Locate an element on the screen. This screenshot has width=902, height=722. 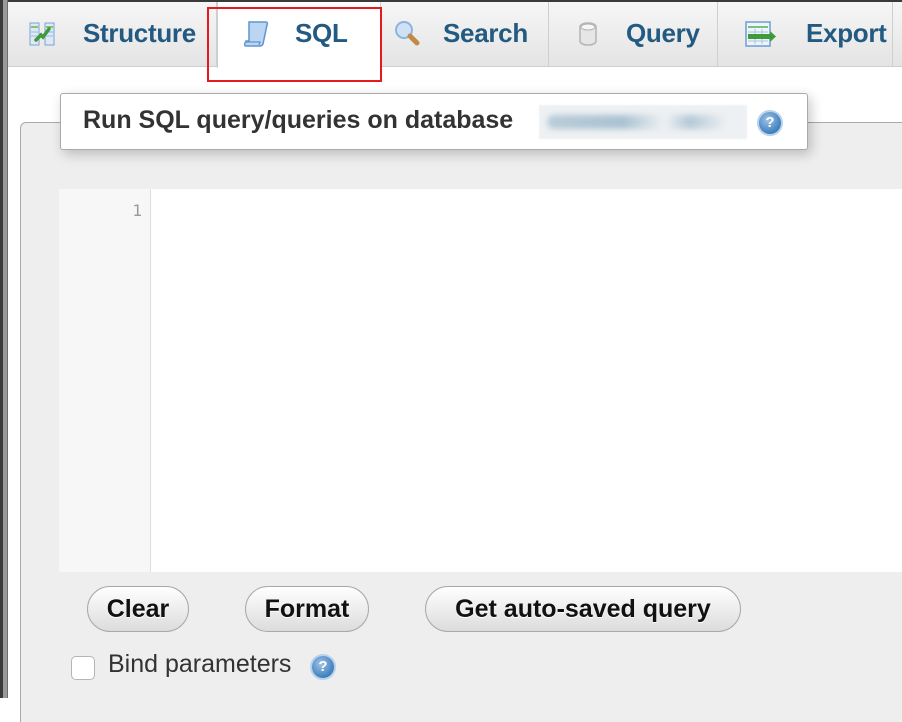
get-auto-saved-query-button: Get auto-saved query is located at coordinates (583, 609).